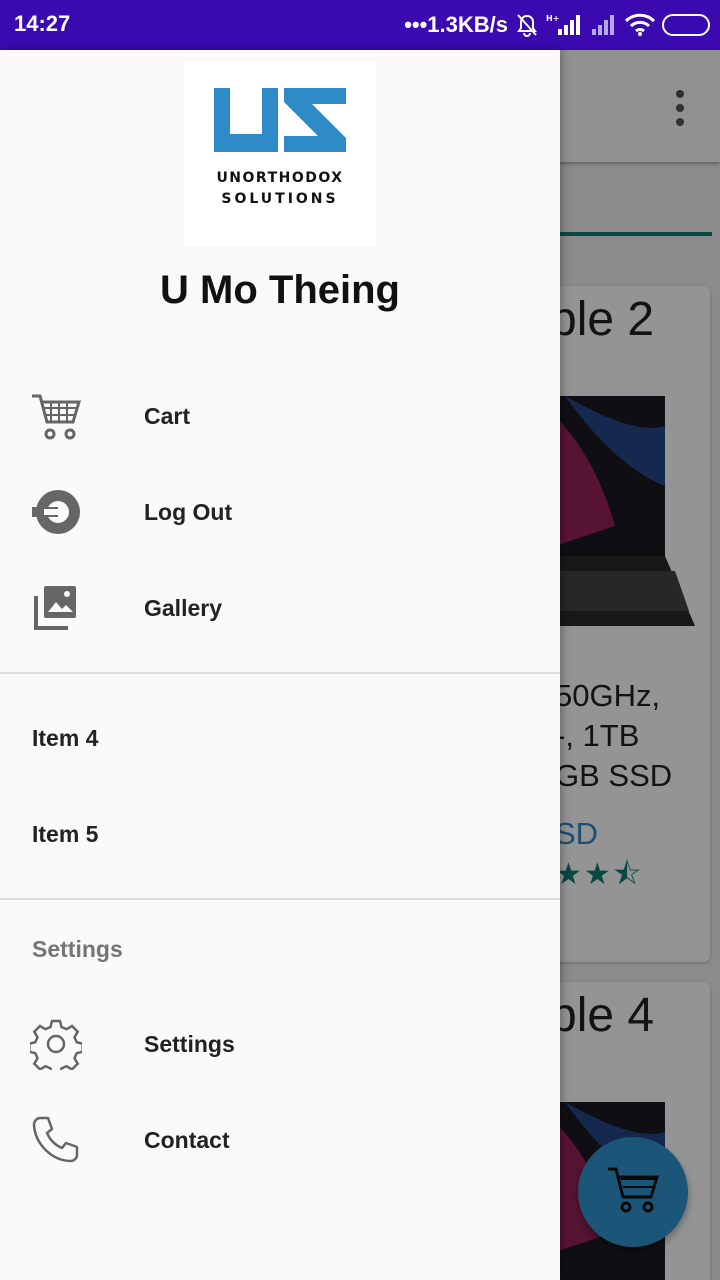 The width and height of the screenshot is (720, 1280). I want to click on svg-text: H+, so click(552, 18).